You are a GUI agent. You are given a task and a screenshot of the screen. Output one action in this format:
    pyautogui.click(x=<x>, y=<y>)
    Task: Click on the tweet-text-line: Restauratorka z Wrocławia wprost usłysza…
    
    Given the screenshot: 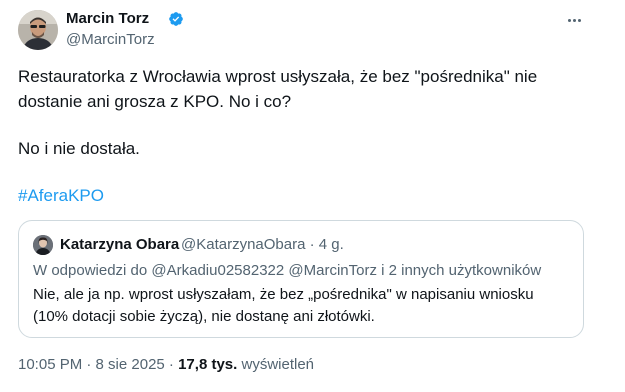 What is the action you would take?
    pyautogui.click(x=278, y=76)
    